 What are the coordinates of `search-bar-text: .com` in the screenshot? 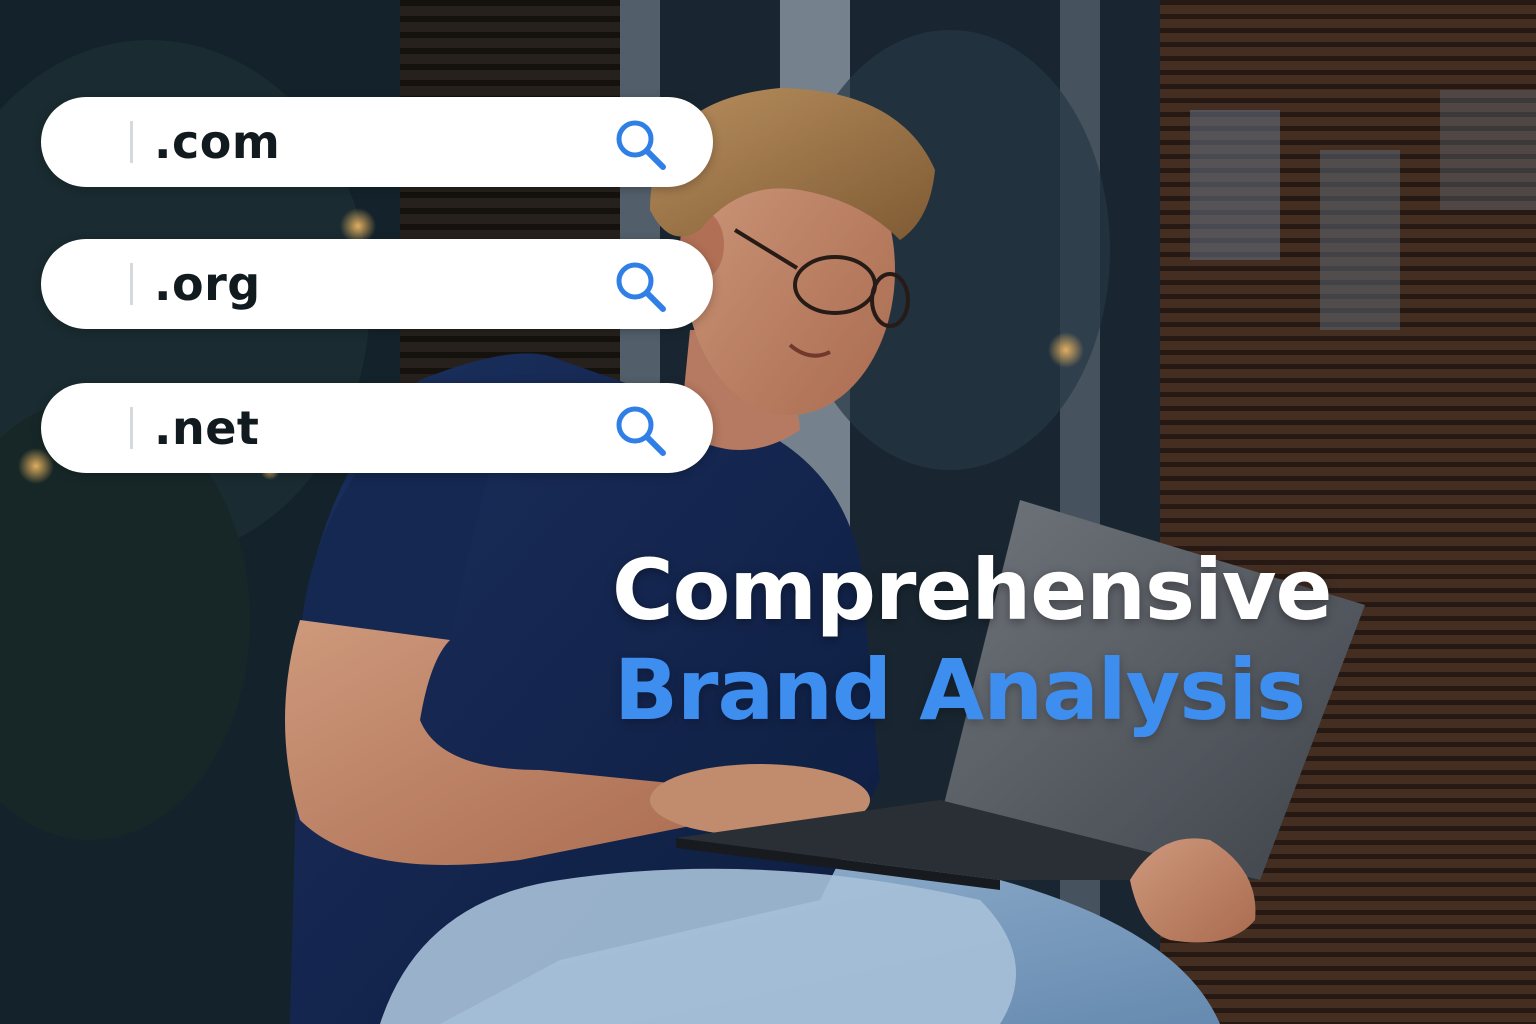 It's located at (217, 142).